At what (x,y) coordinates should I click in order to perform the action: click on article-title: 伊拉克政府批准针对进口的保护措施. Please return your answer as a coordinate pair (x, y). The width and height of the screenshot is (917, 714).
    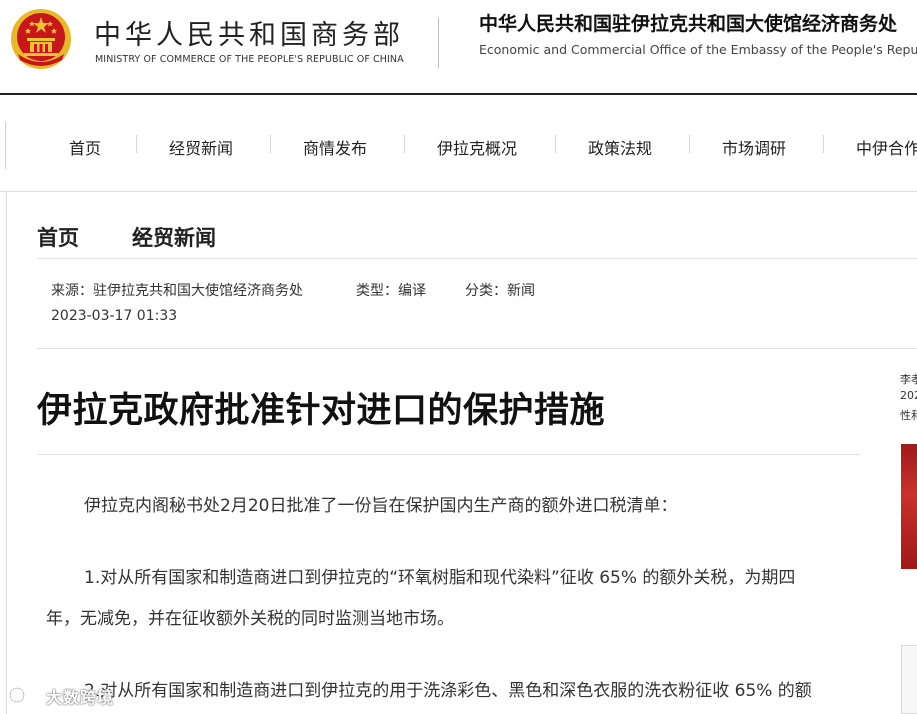
    Looking at the image, I should click on (321, 411).